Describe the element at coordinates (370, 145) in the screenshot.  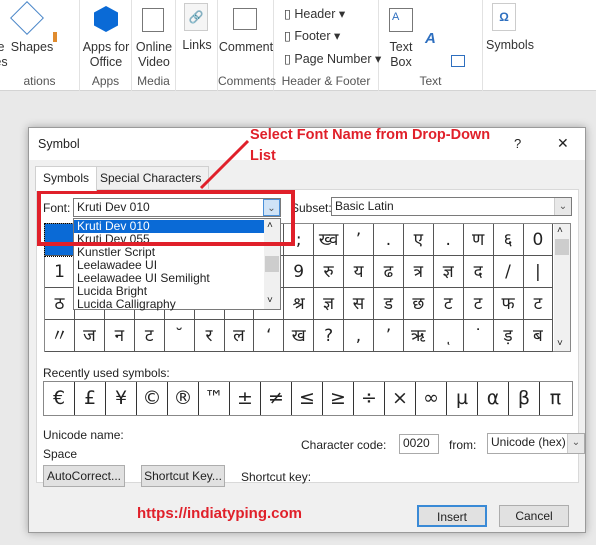
I see `callout-text: Select Font Name from Drop-Down List` at that location.